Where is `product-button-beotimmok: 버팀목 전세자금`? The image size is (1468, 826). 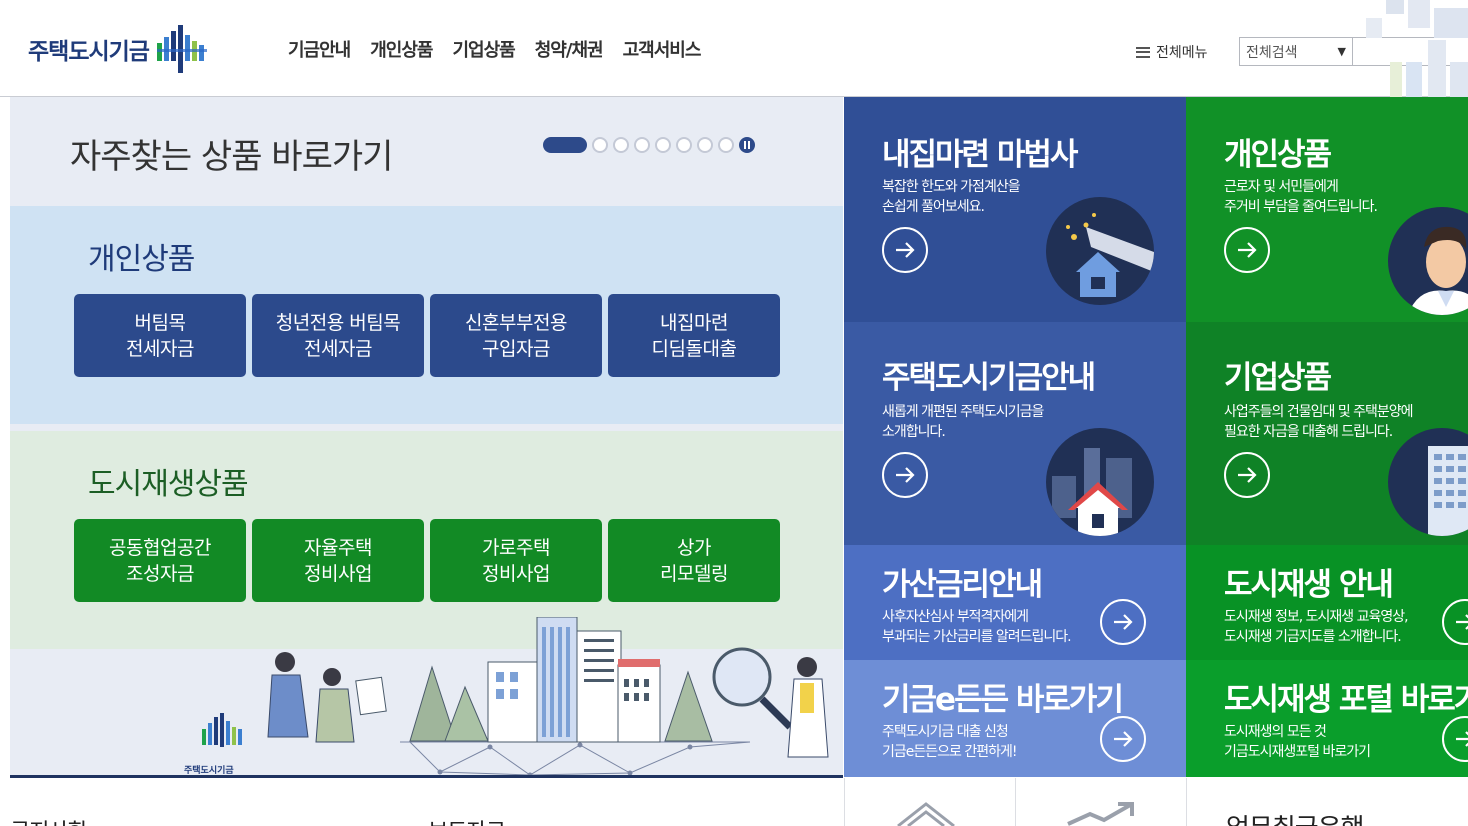 product-button-beotimmok: 버팀목 전세자금 is located at coordinates (160, 335).